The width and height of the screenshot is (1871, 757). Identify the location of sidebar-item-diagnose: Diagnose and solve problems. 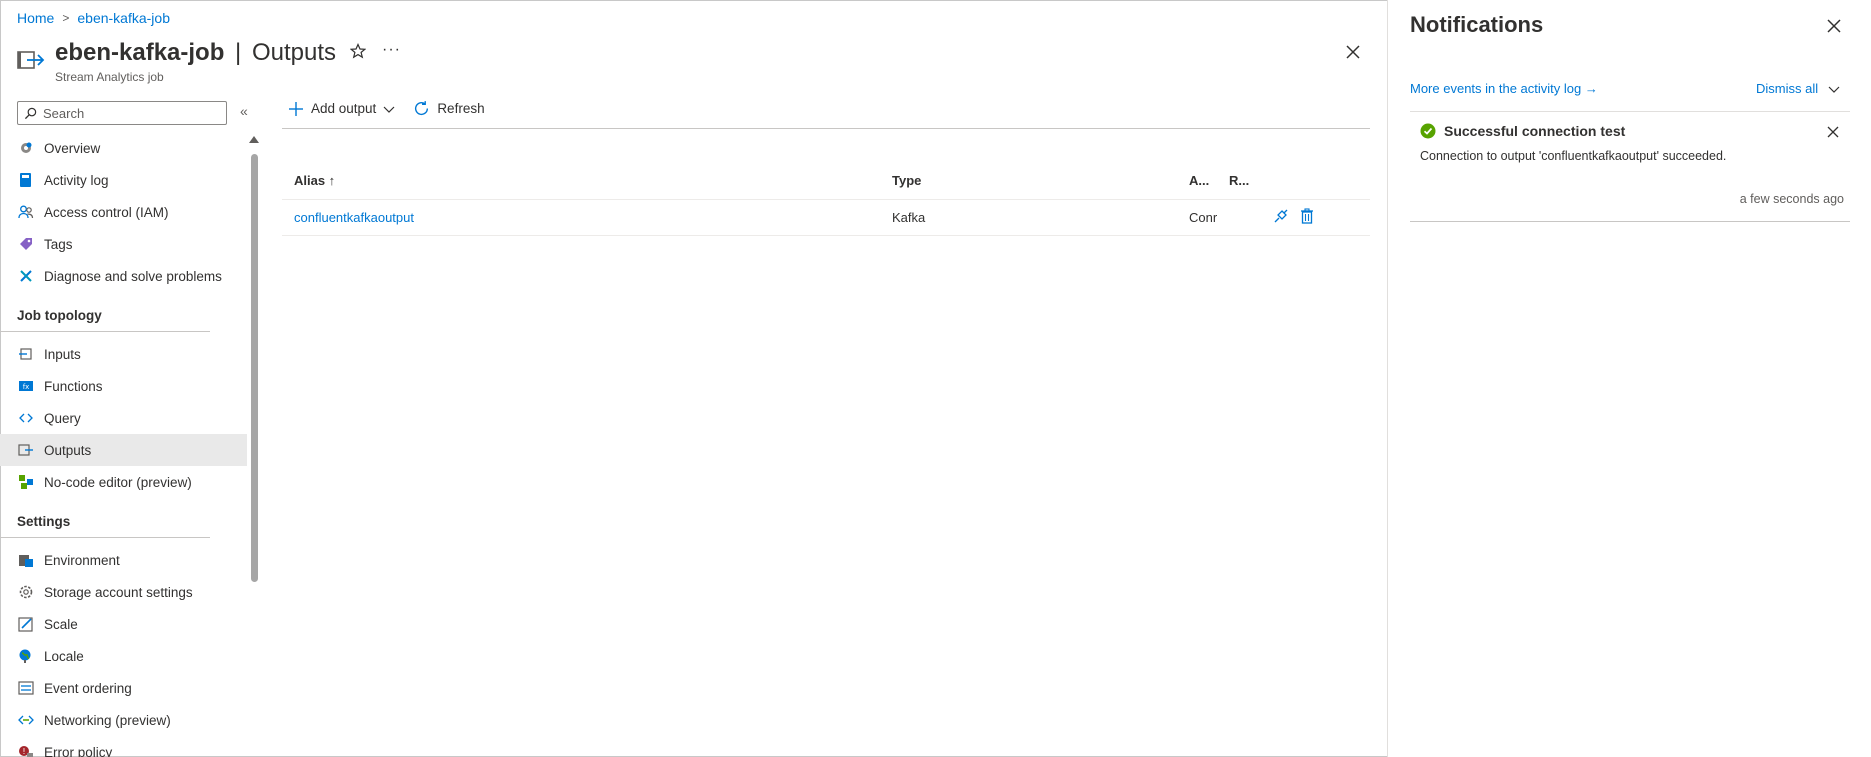
(123, 276).